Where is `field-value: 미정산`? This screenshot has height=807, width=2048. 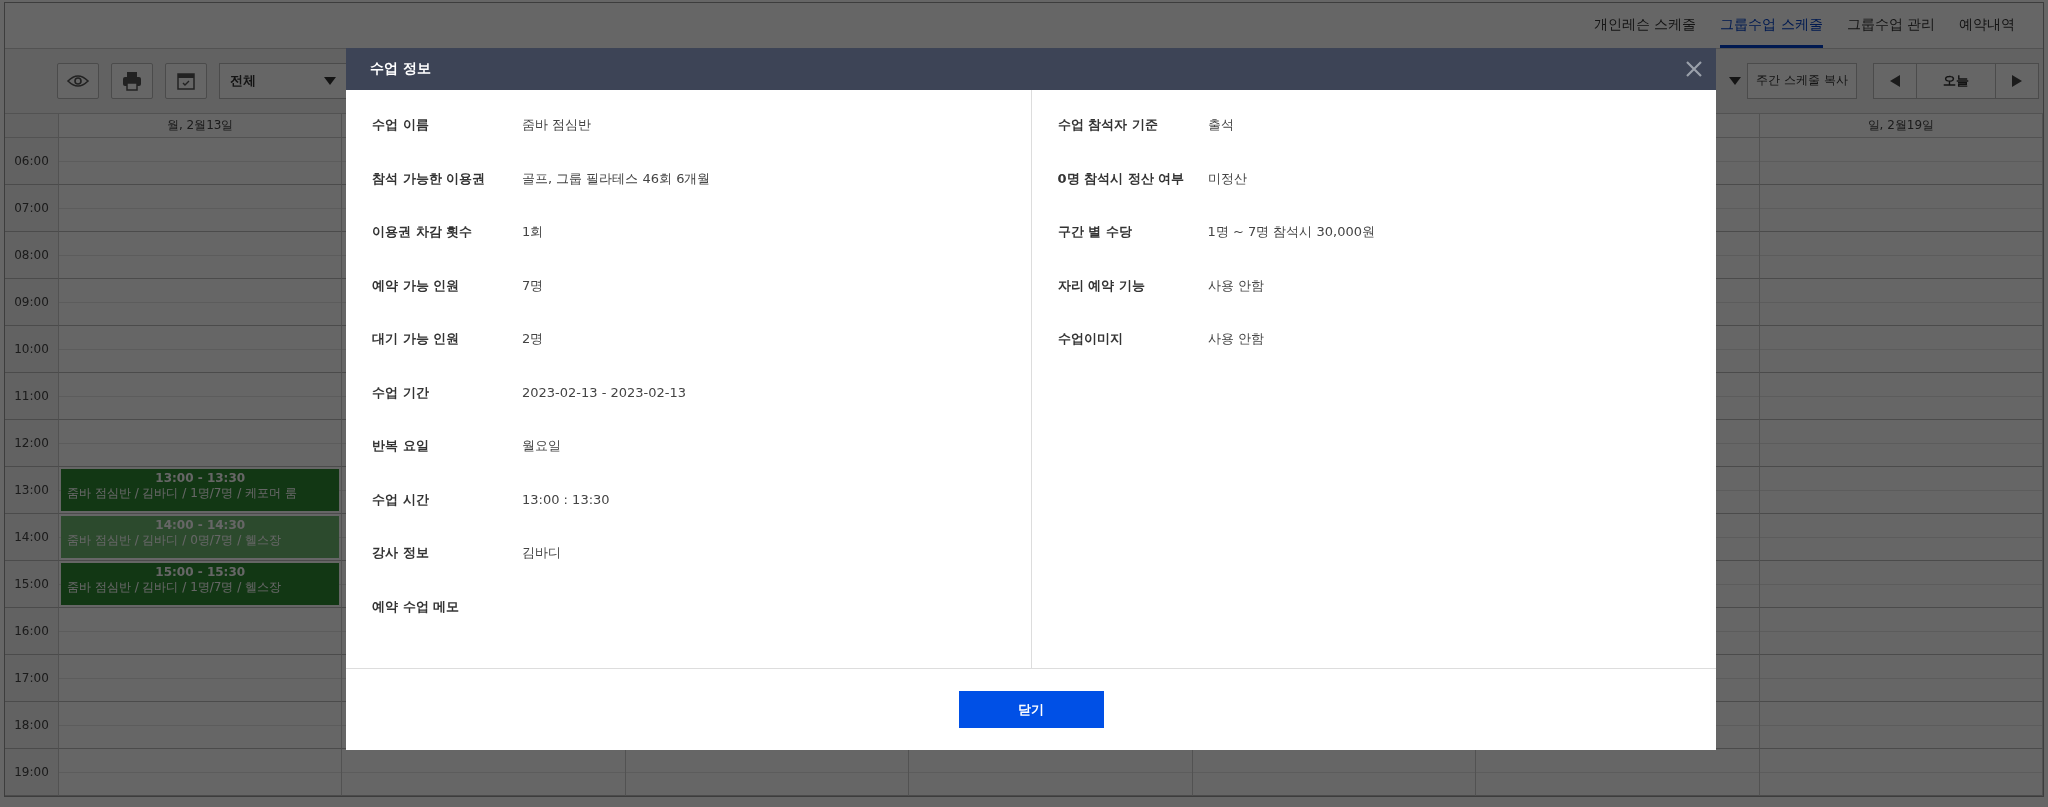 field-value: 미정산 is located at coordinates (1227, 178).